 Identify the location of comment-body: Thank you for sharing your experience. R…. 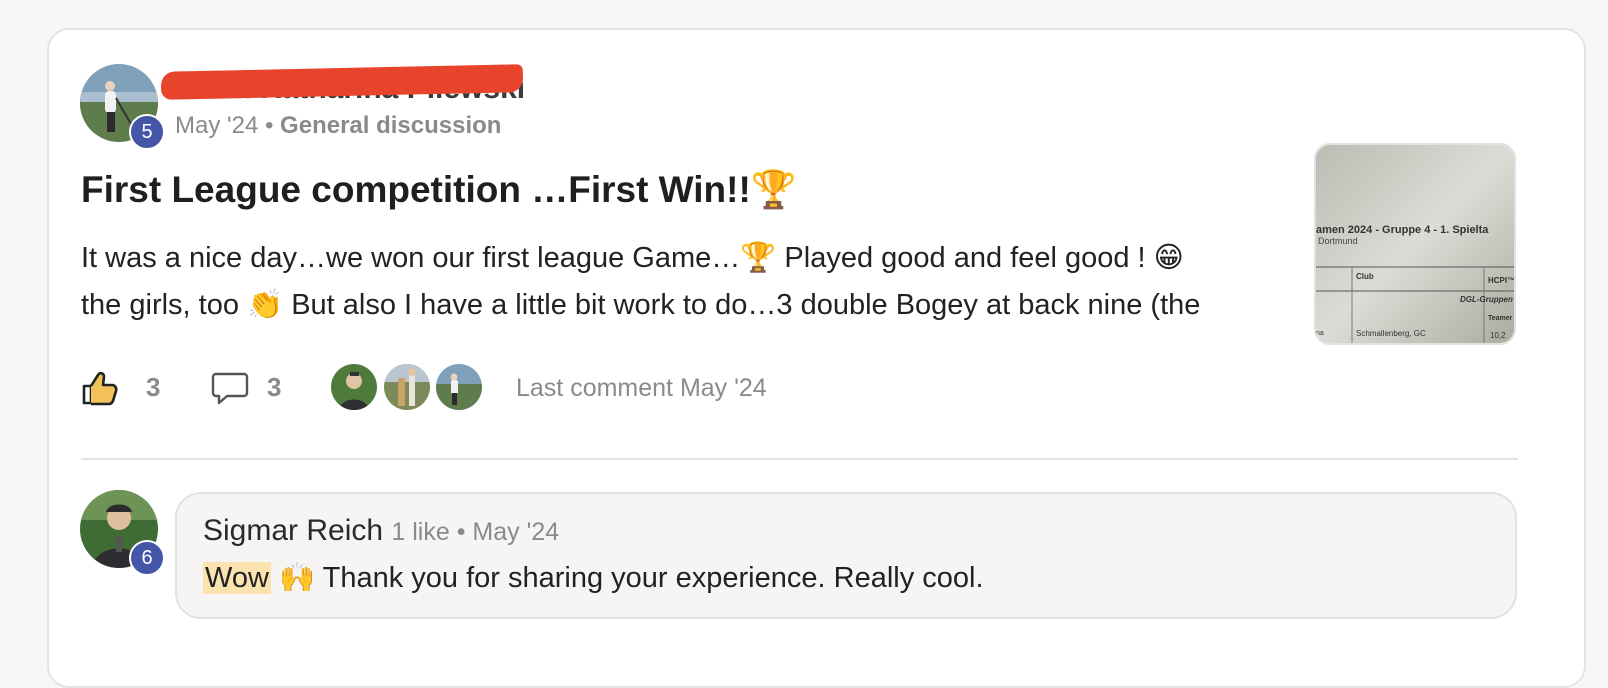
(649, 578).